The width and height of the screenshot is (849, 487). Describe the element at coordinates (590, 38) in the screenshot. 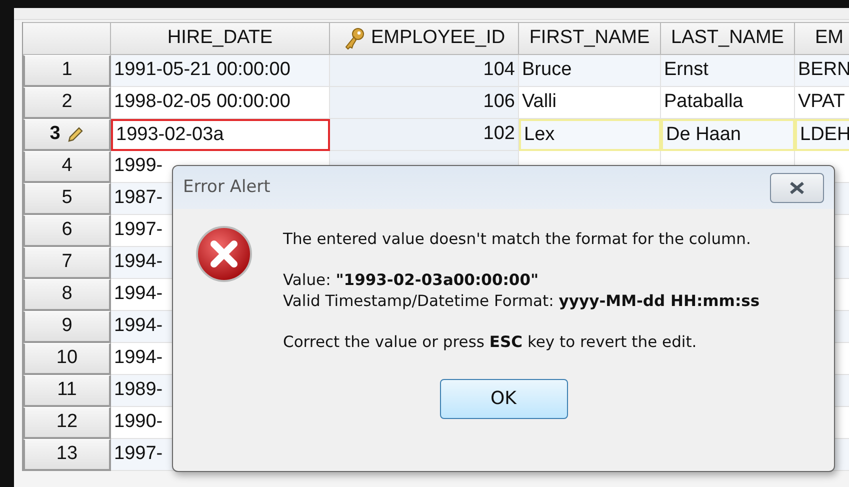

I see `column-header: FIRST_NAME` at that location.